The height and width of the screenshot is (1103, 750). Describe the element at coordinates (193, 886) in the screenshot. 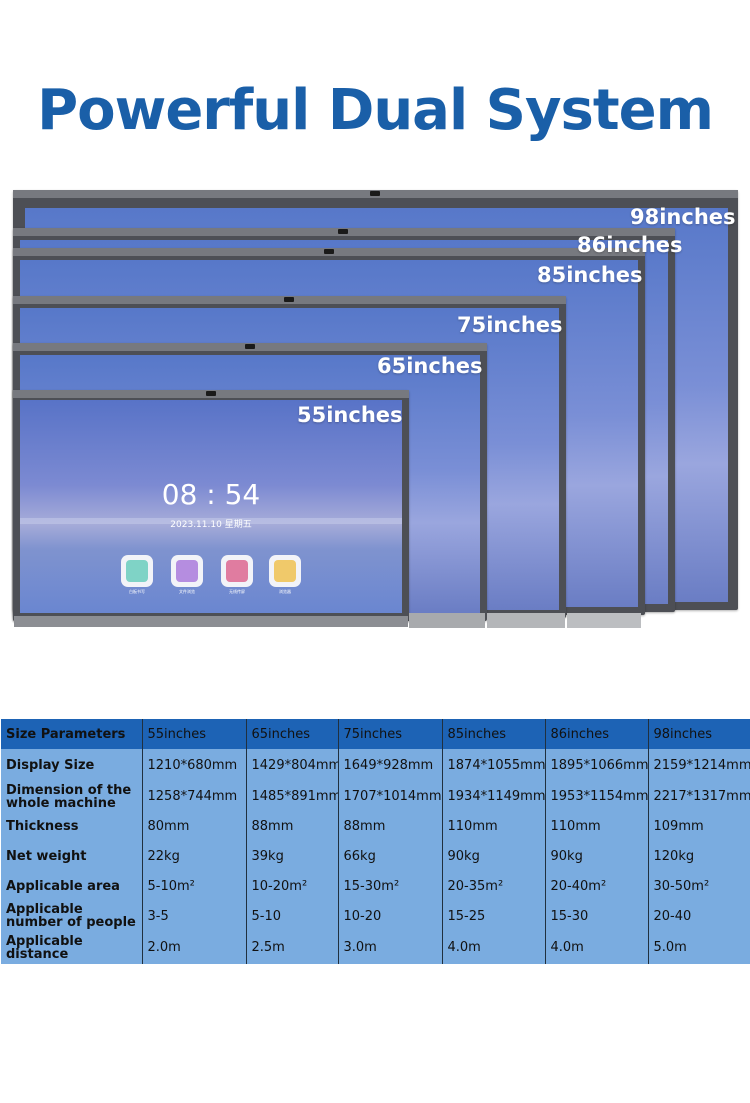

I see `table-cell: 5-10m²` at that location.